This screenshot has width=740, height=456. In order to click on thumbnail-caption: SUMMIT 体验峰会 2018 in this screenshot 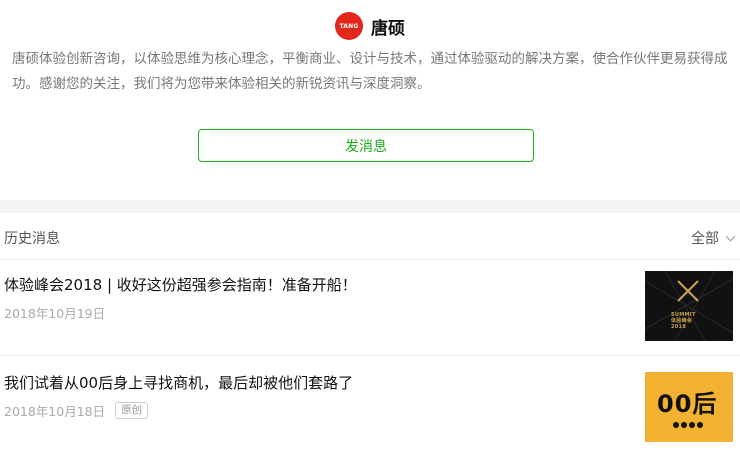, I will do `click(683, 321)`.